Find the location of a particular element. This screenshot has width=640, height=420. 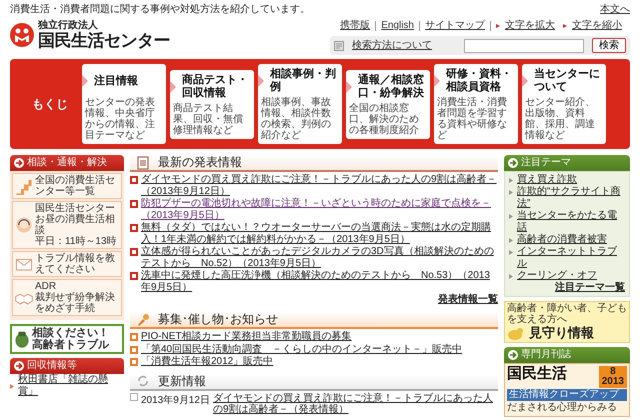

banner: 相談ください！ 高齢者トラブル is located at coordinates (67, 339).